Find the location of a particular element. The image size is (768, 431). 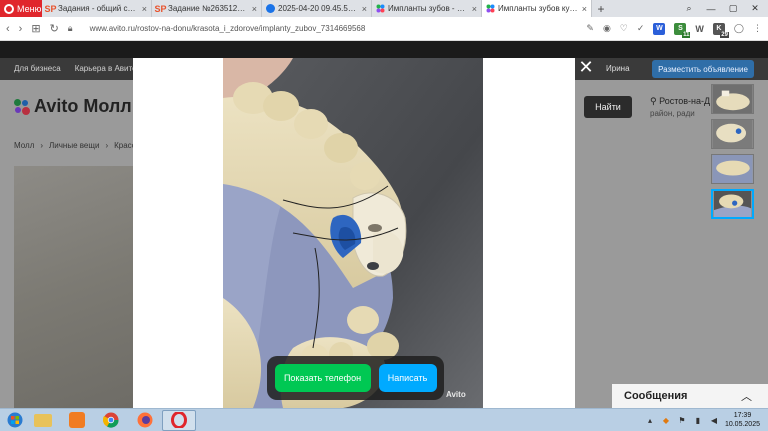

city-selector: ⚲ Ростов-на-Д район, ради is located at coordinates (680, 107).